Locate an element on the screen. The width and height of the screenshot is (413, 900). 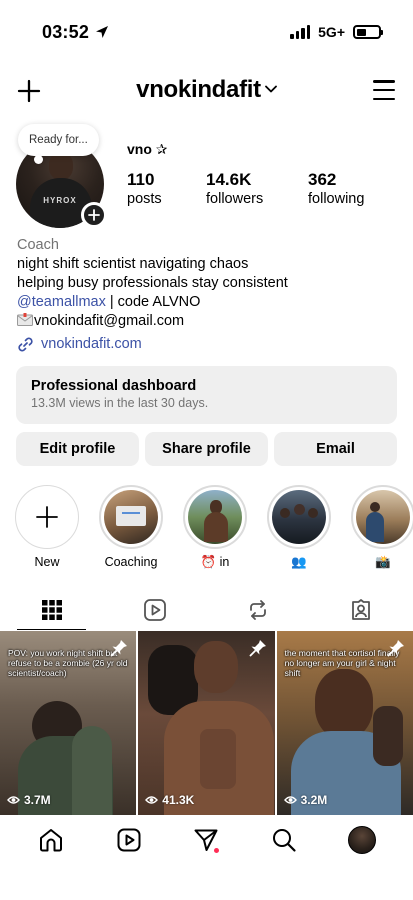
tab-tagged is located at coordinates (361, 610).